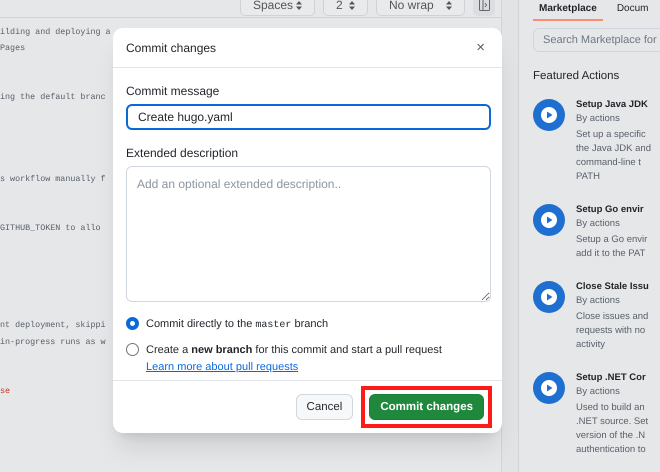 This screenshot has height=472, width=660. What do you see at coordinates (596, 40) in the screenshot?
I see `search-field: Search Marketplace for` at bounding box center [596, 40].